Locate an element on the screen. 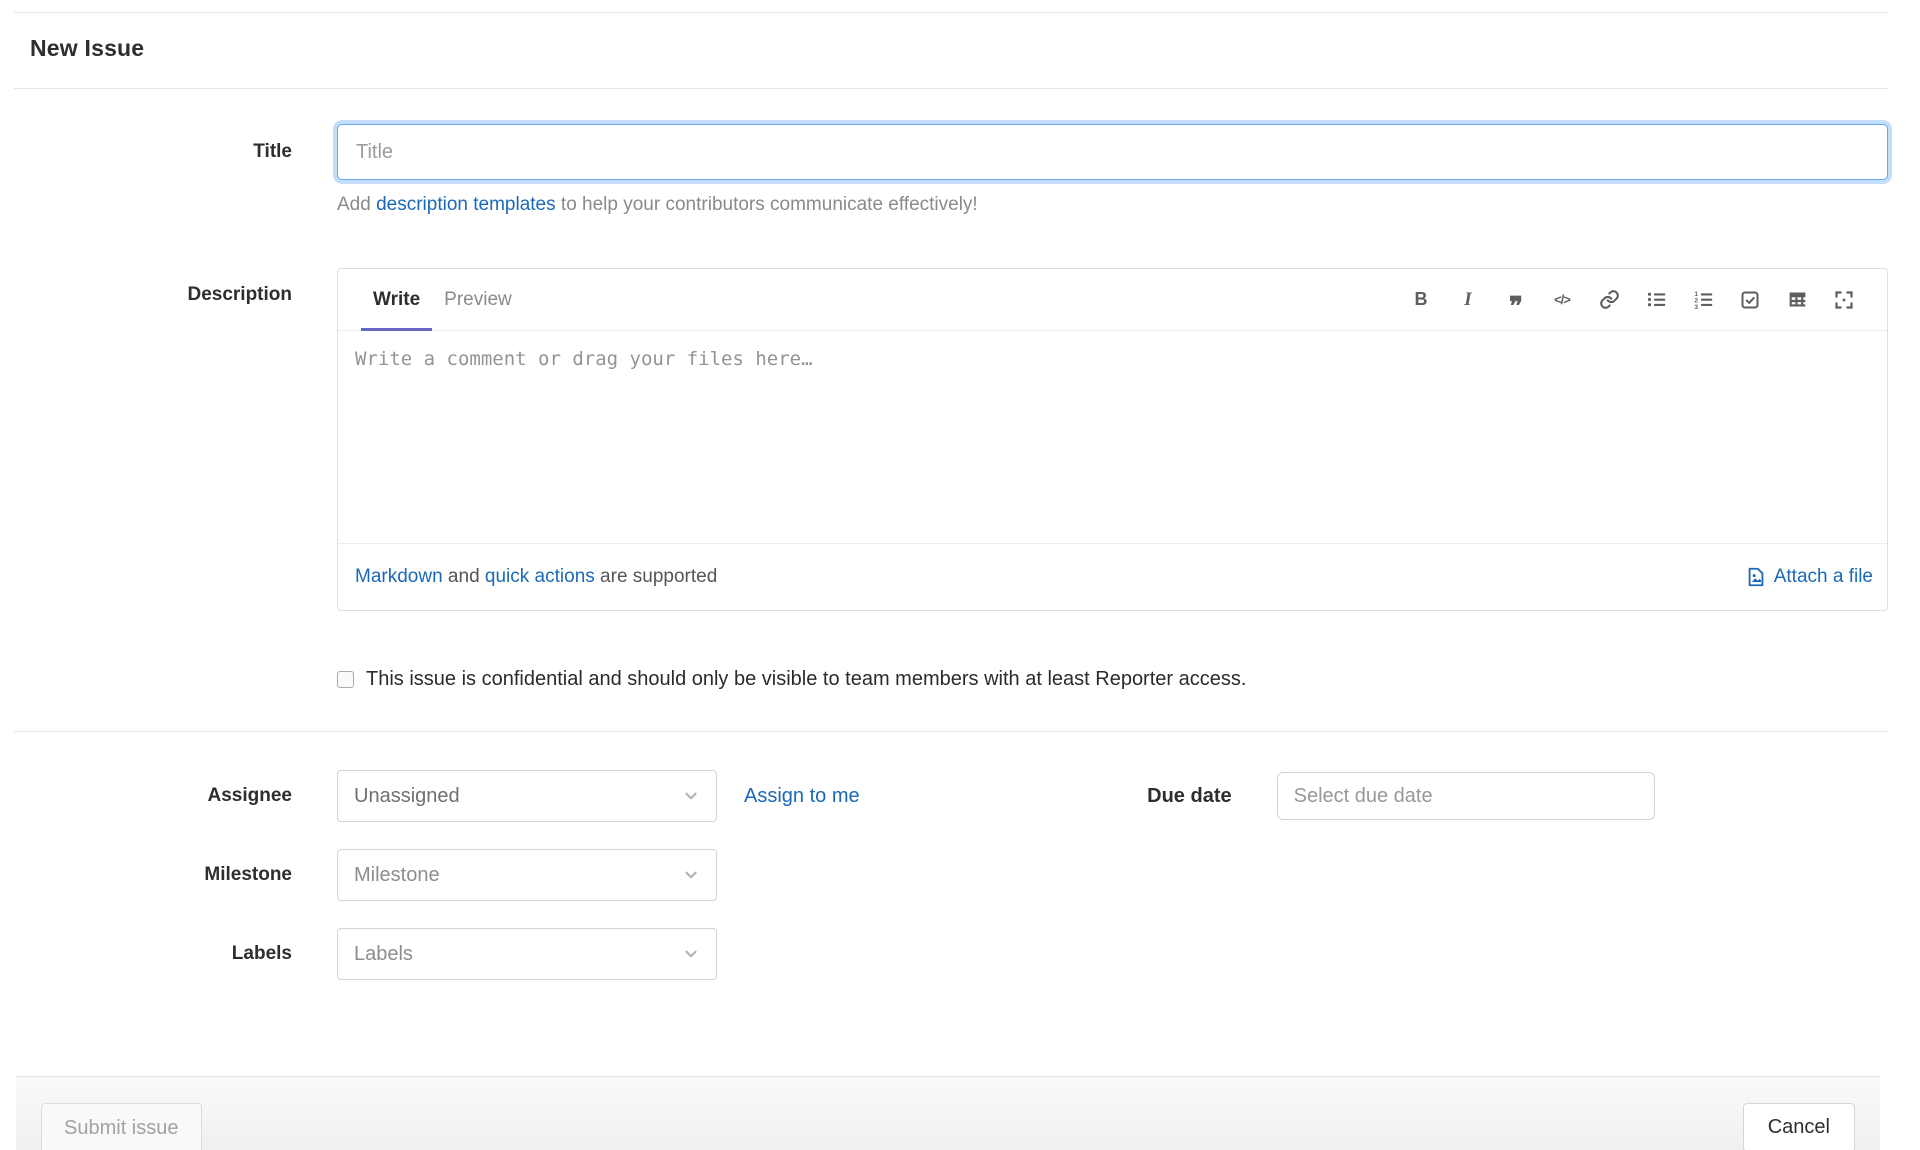  milestone-dropdown: Milestone is located at coordinates (527, 875).